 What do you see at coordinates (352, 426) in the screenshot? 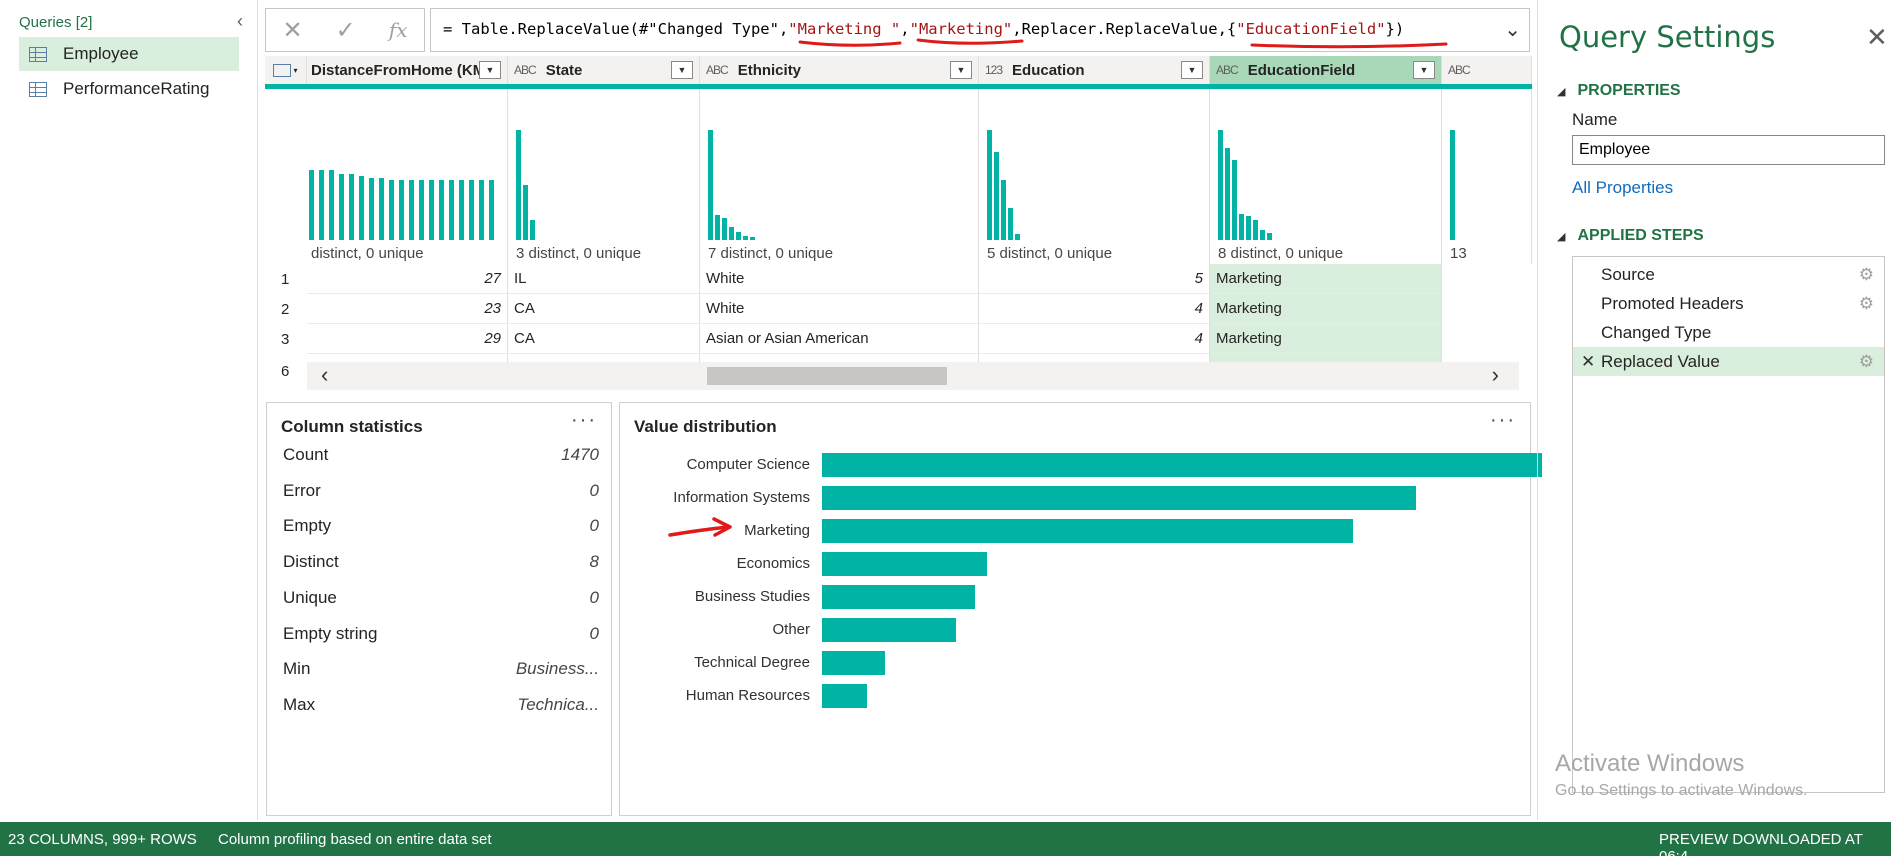
I see `panel-title: Column statistics` at bounding box center [352, 426].